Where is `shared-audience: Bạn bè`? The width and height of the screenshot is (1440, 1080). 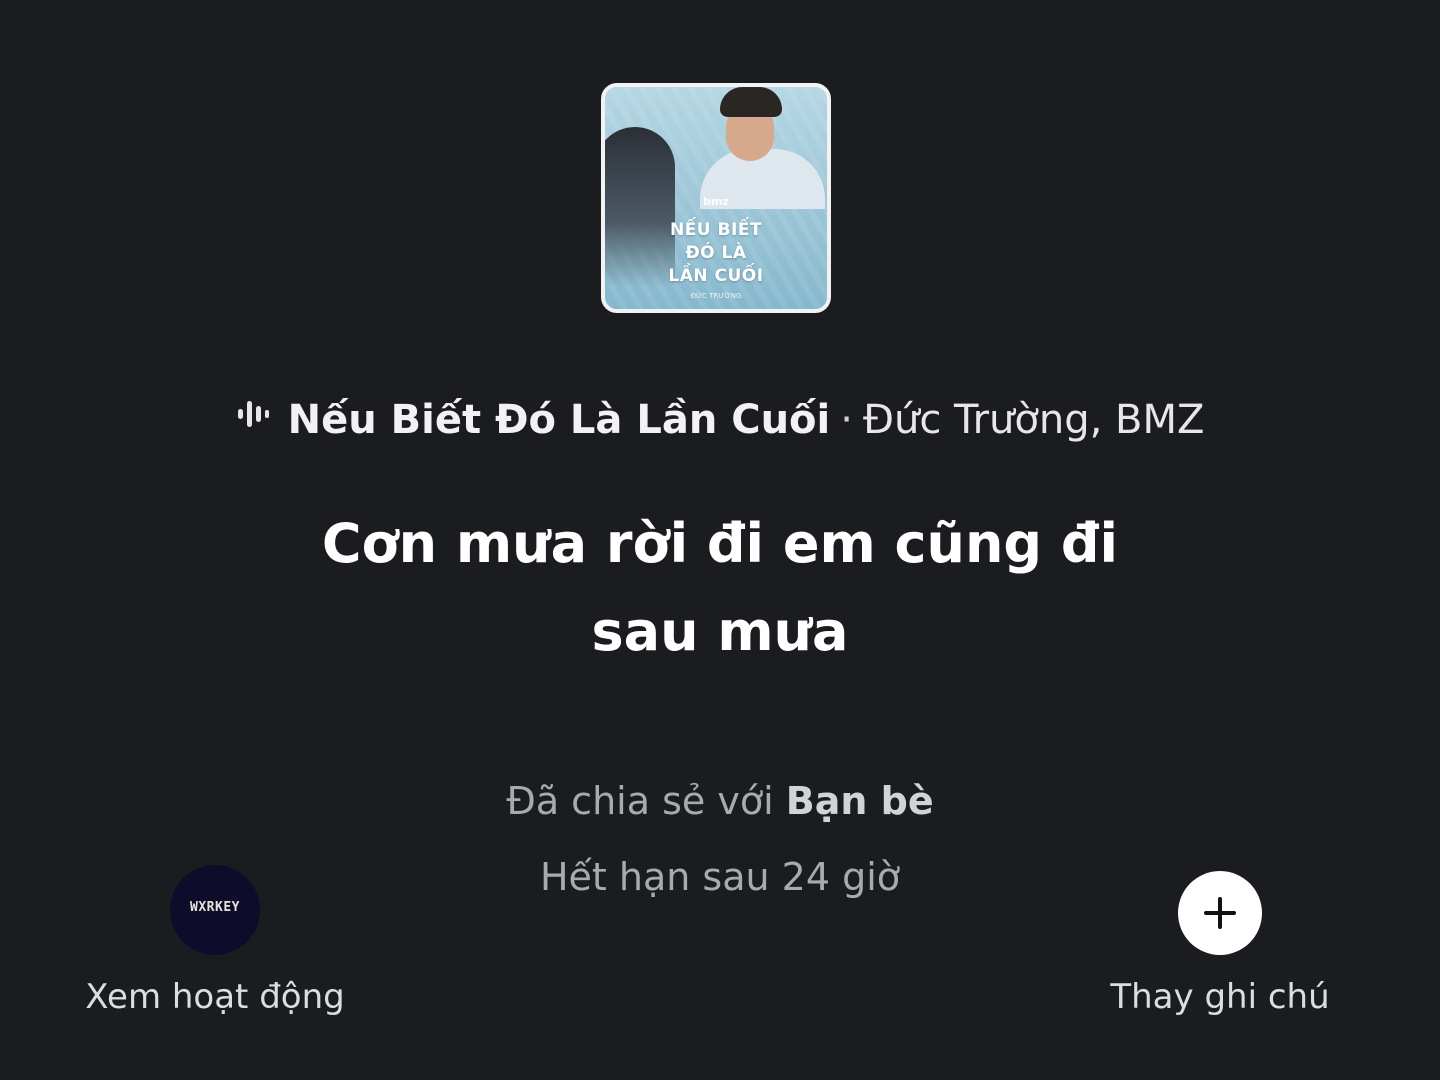
shared-audience: Bạn bè is located at coordinates (860, 801).